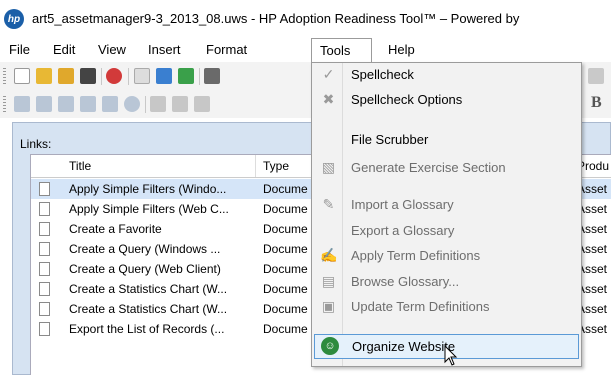 This screenshot has height=375, width=611. What do you see at coordinates (22, 76) in the screenshot?
I see `new-file-icon` at bounding box center [22, 76].